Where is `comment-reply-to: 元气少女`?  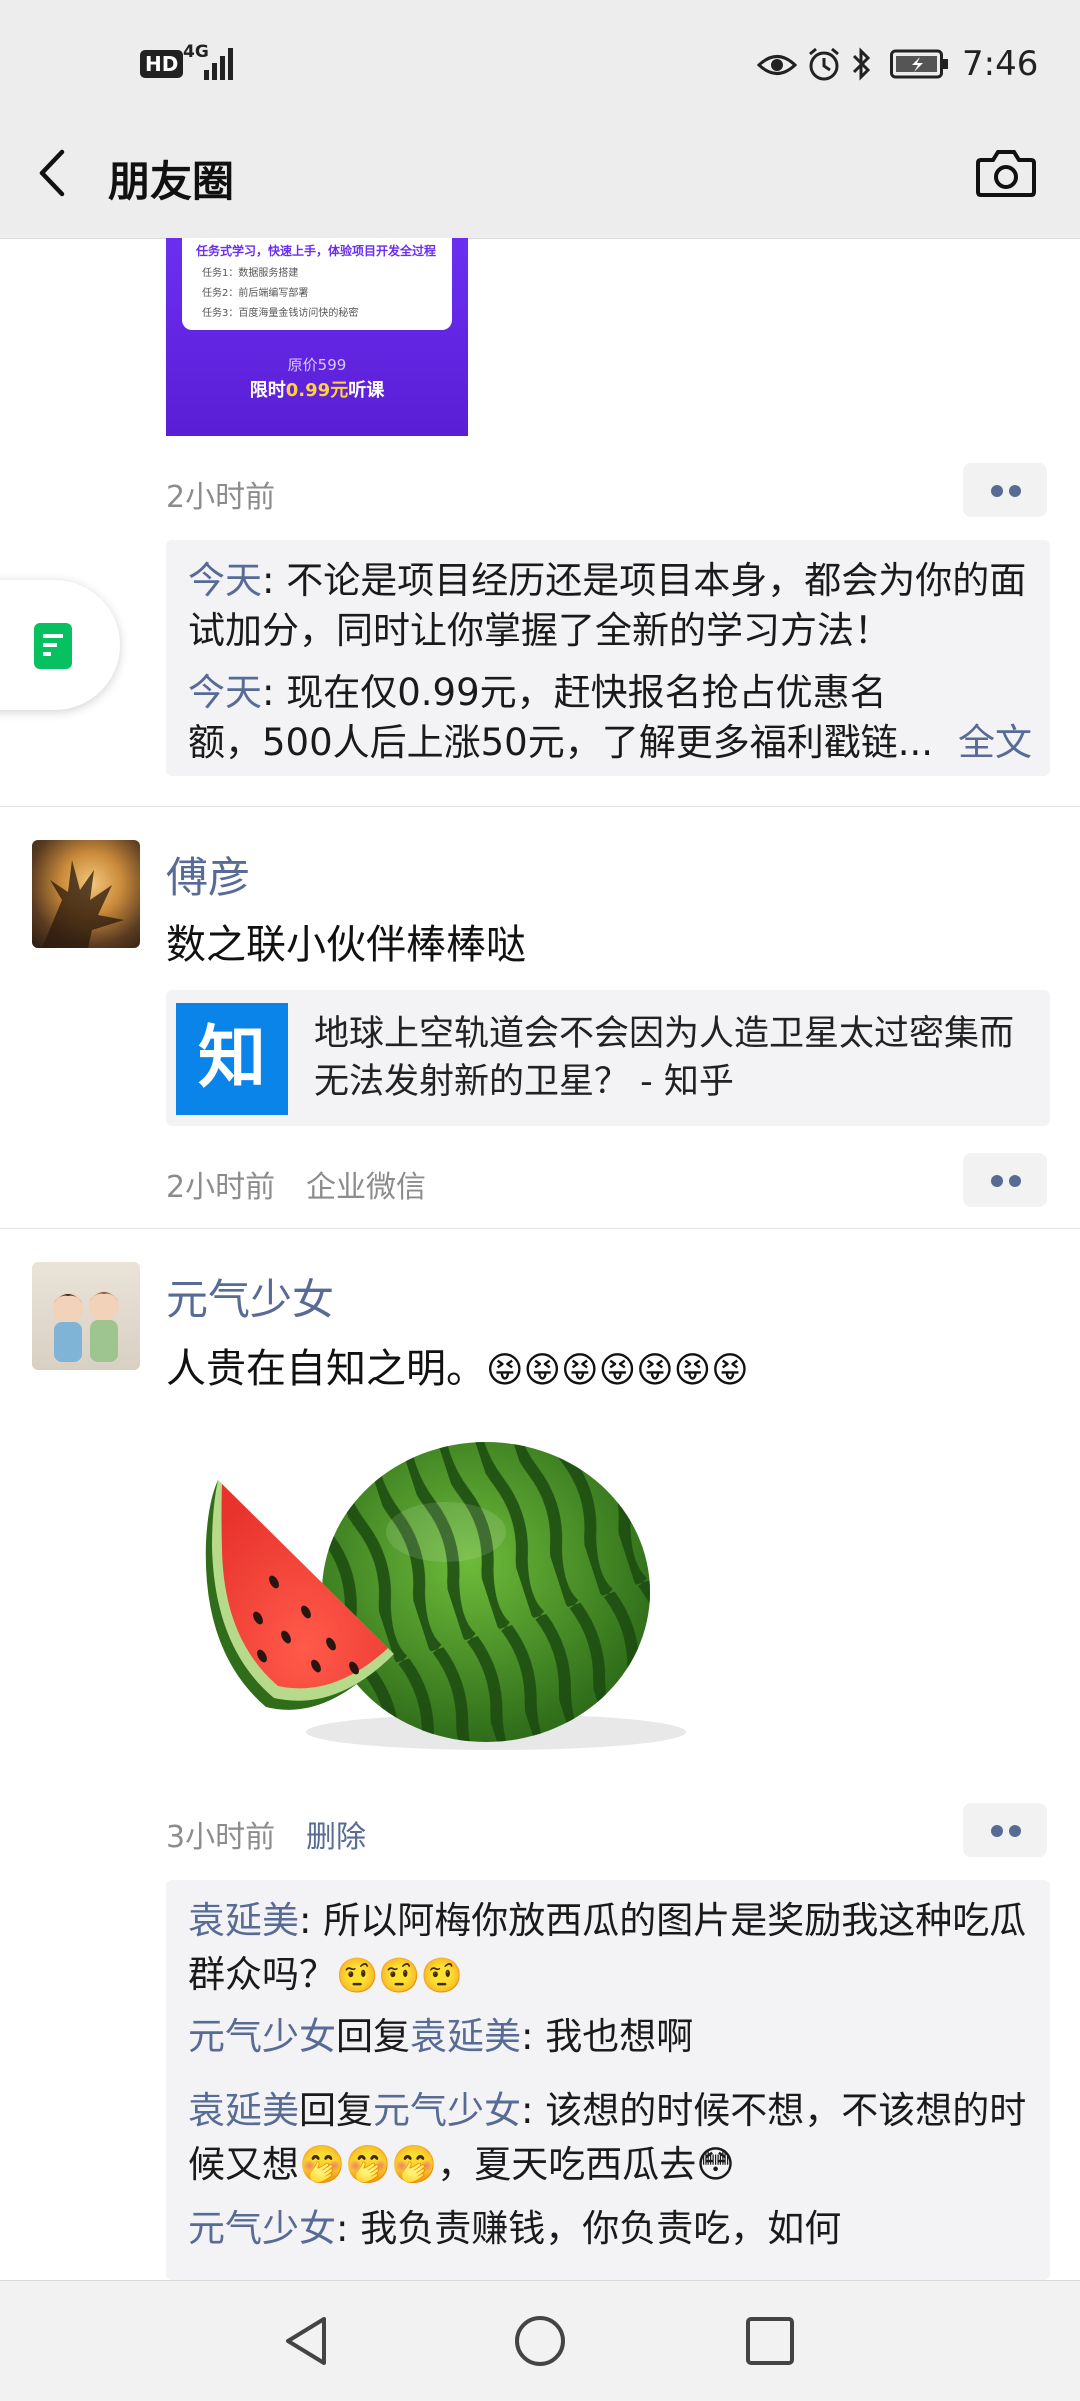 comment-reply-to: 元气少女 is located at coordinates (447, 2110).